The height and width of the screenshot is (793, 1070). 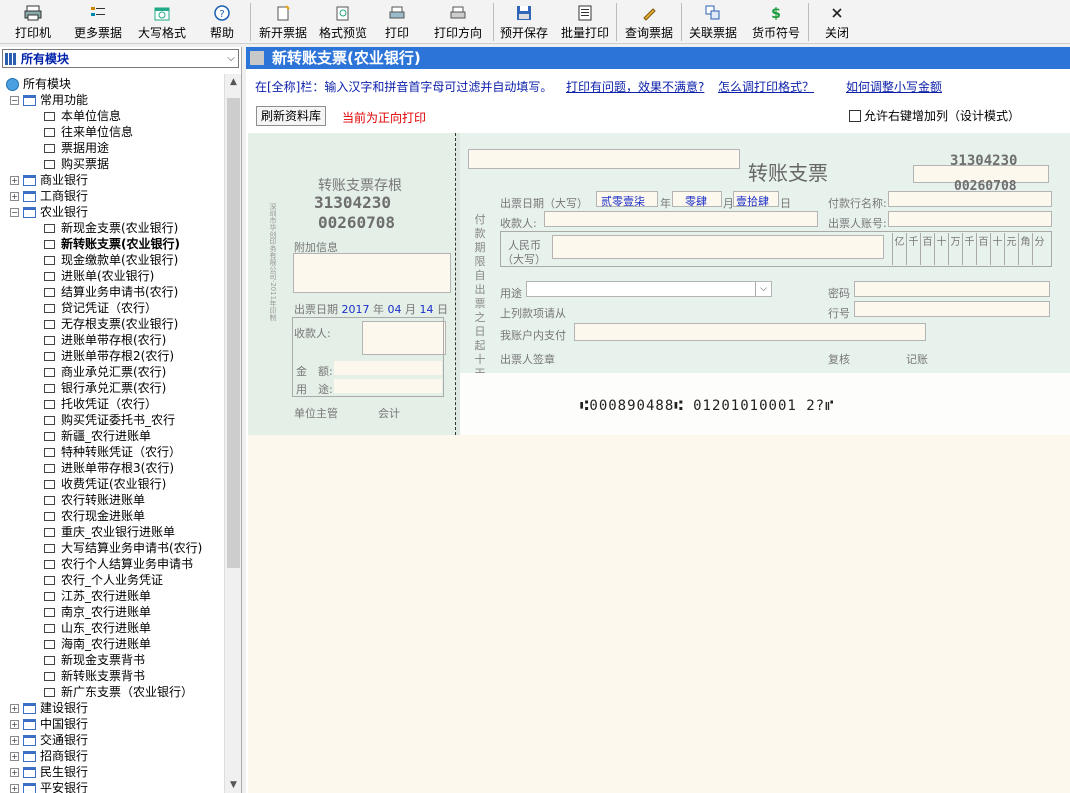 What do you see at coordinates (111, 228) in the screenshot?
I see `tree-item: 新现金支票(农业银行)` at bounding box center [111, 228].